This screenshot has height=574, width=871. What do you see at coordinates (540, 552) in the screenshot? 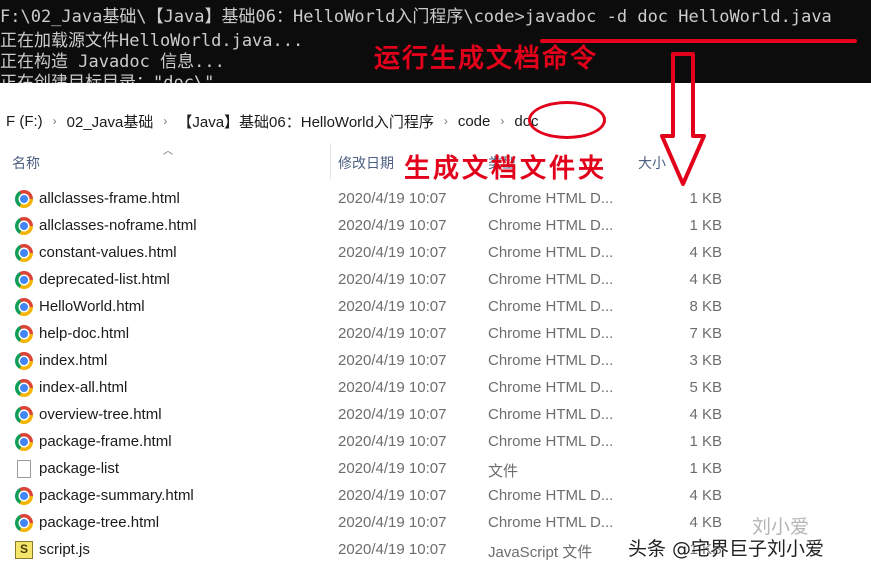
I see `file-type: JavaScript 文件` at bounding box center [540, 552].